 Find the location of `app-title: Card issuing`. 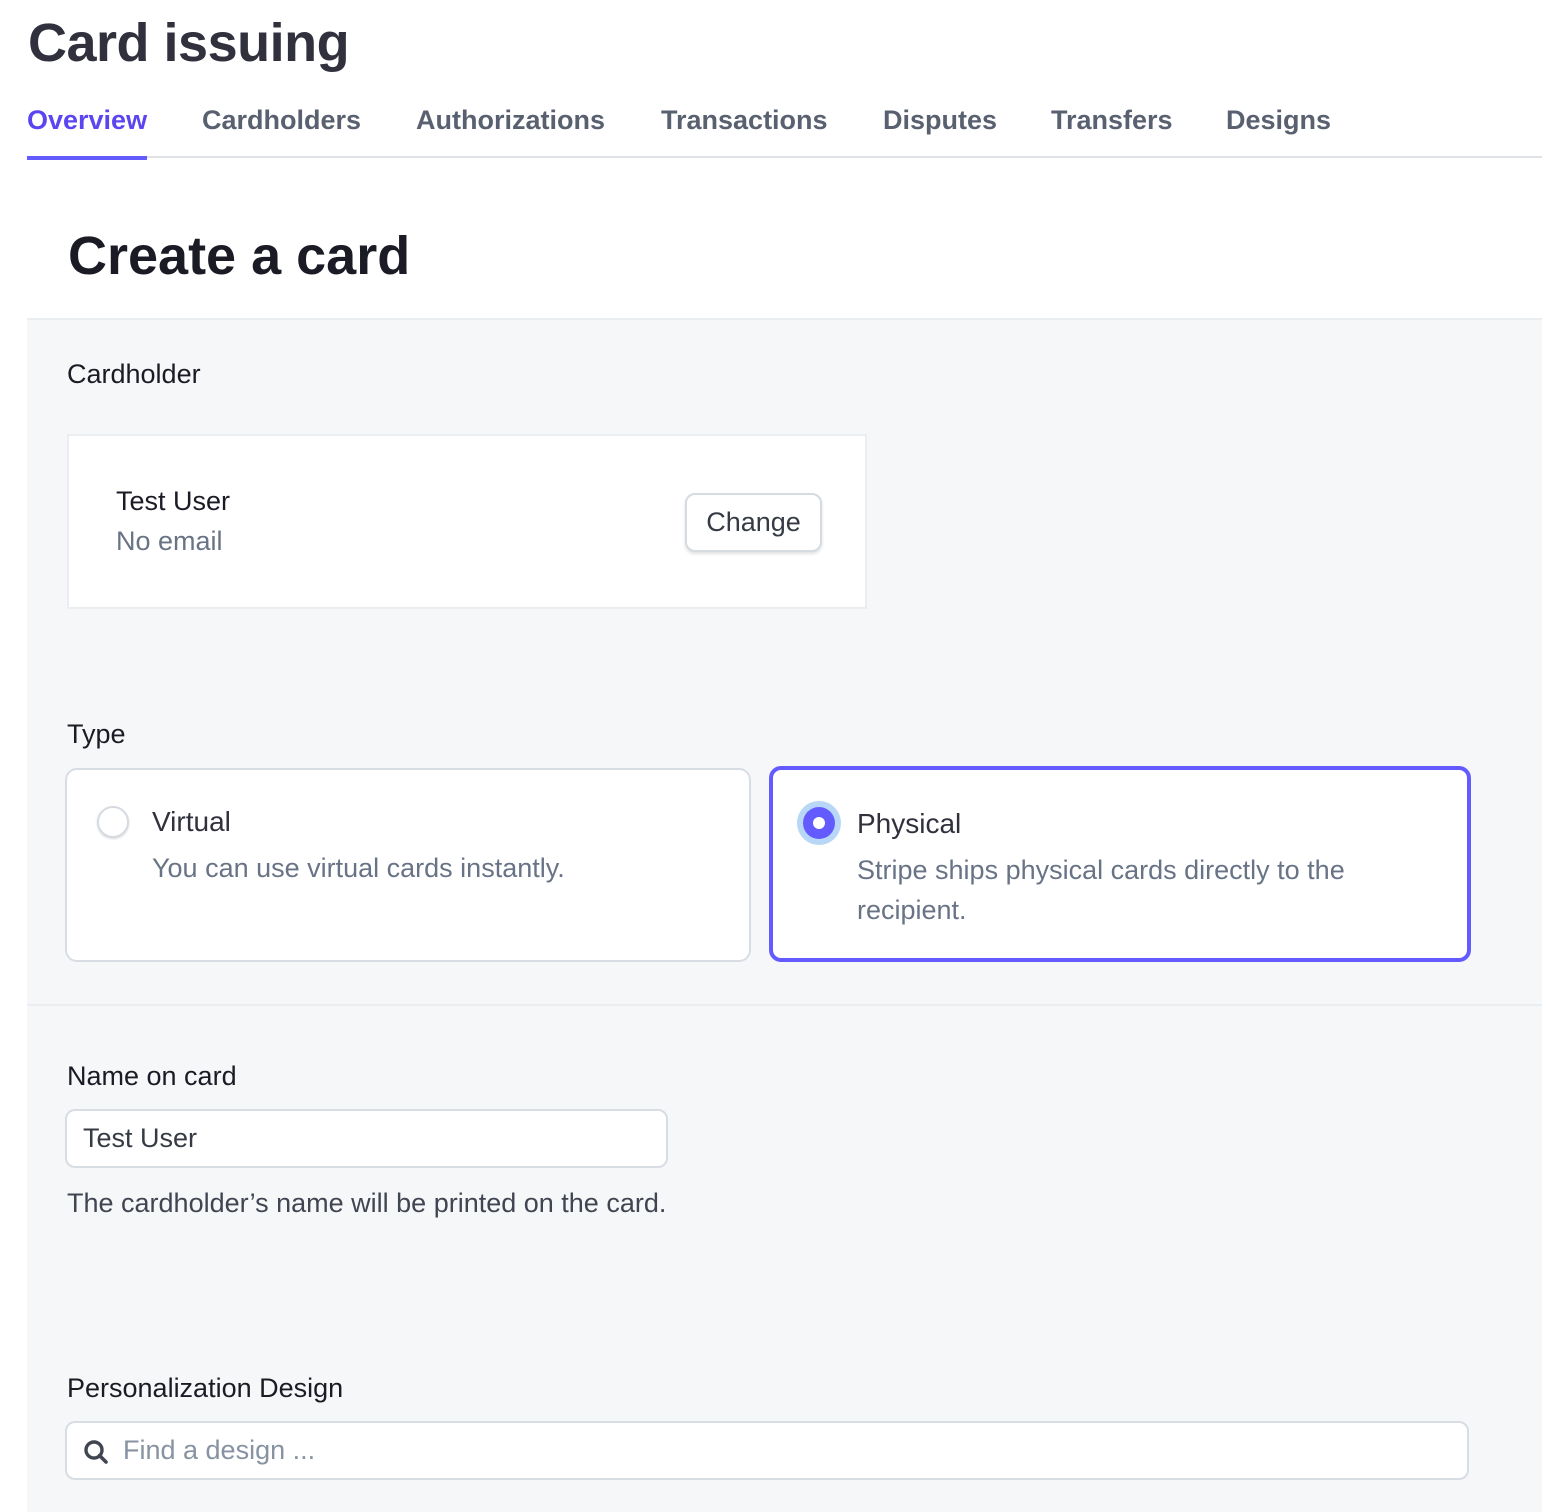

app-title: Card issuing is located at coordinates (189, 43).